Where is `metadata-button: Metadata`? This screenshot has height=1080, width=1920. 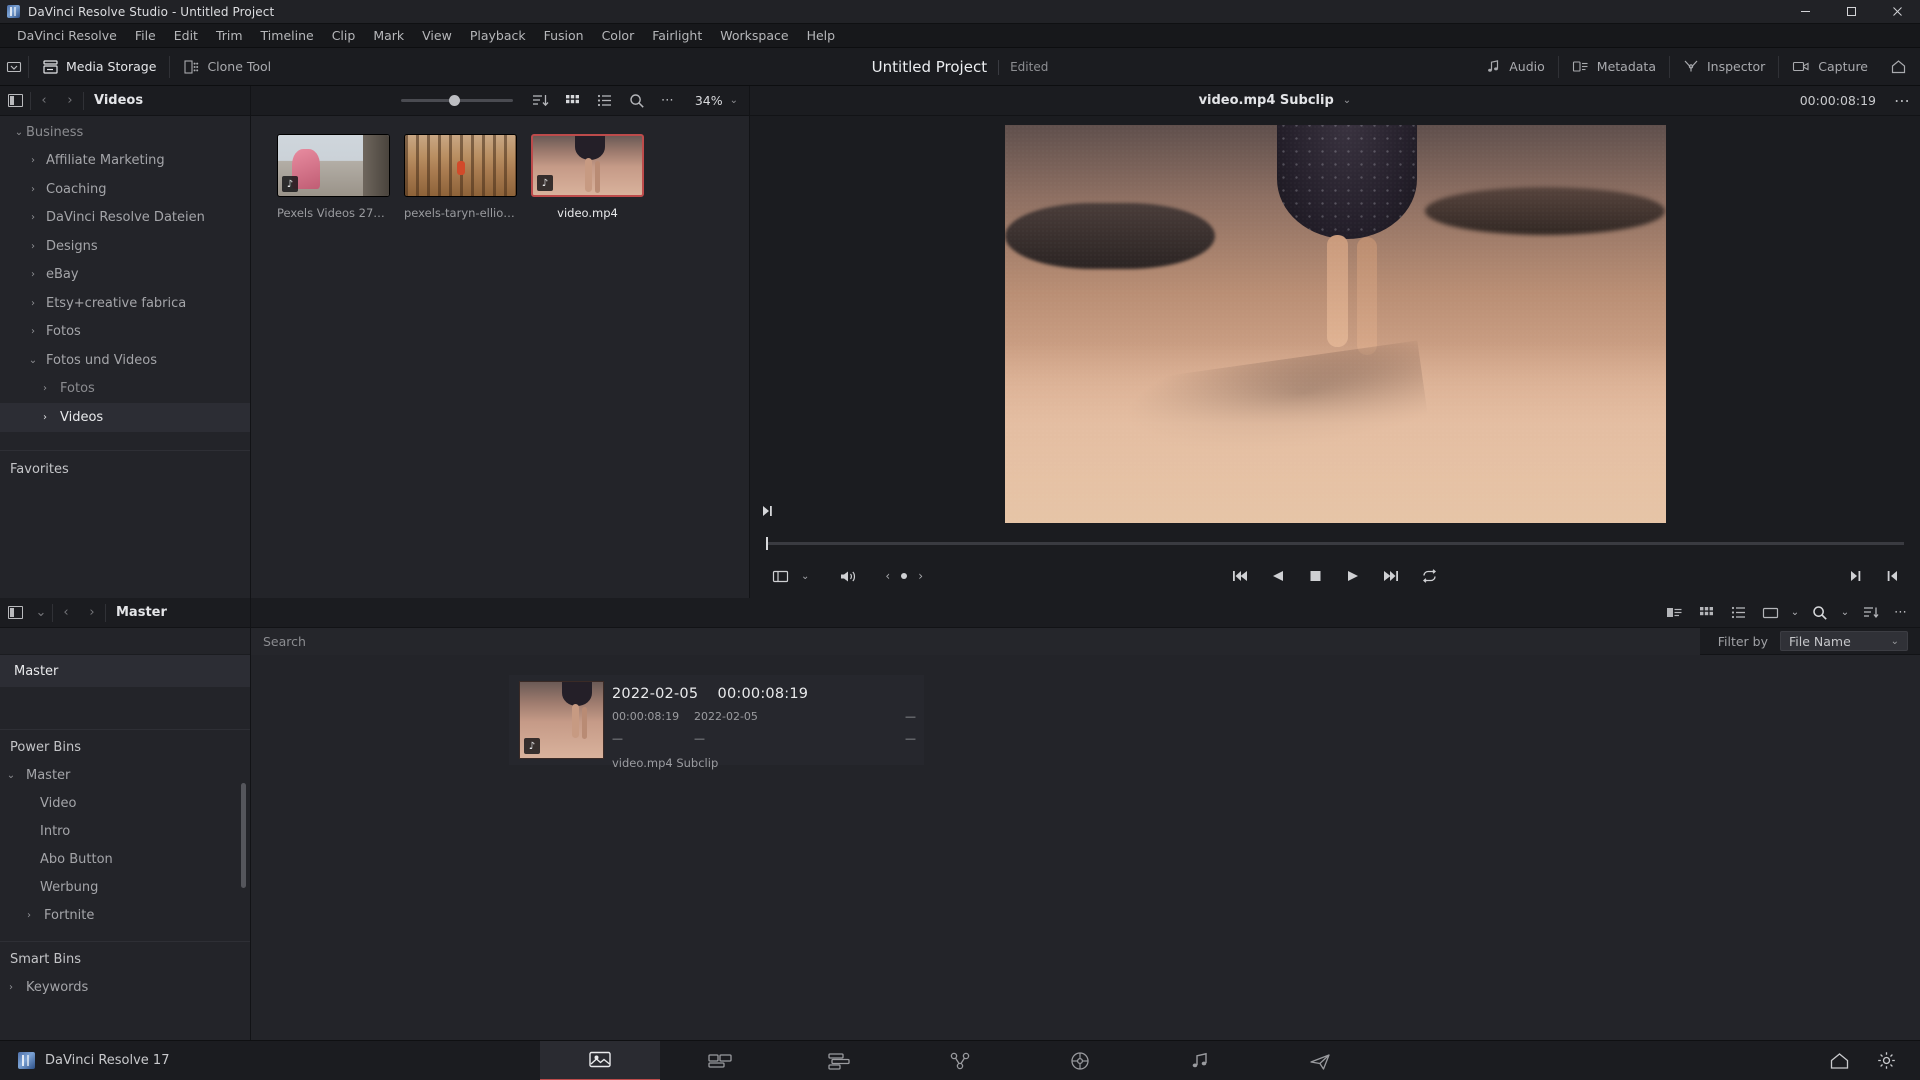
metadata-button: Metadata is located at coordinates (1614, 67).